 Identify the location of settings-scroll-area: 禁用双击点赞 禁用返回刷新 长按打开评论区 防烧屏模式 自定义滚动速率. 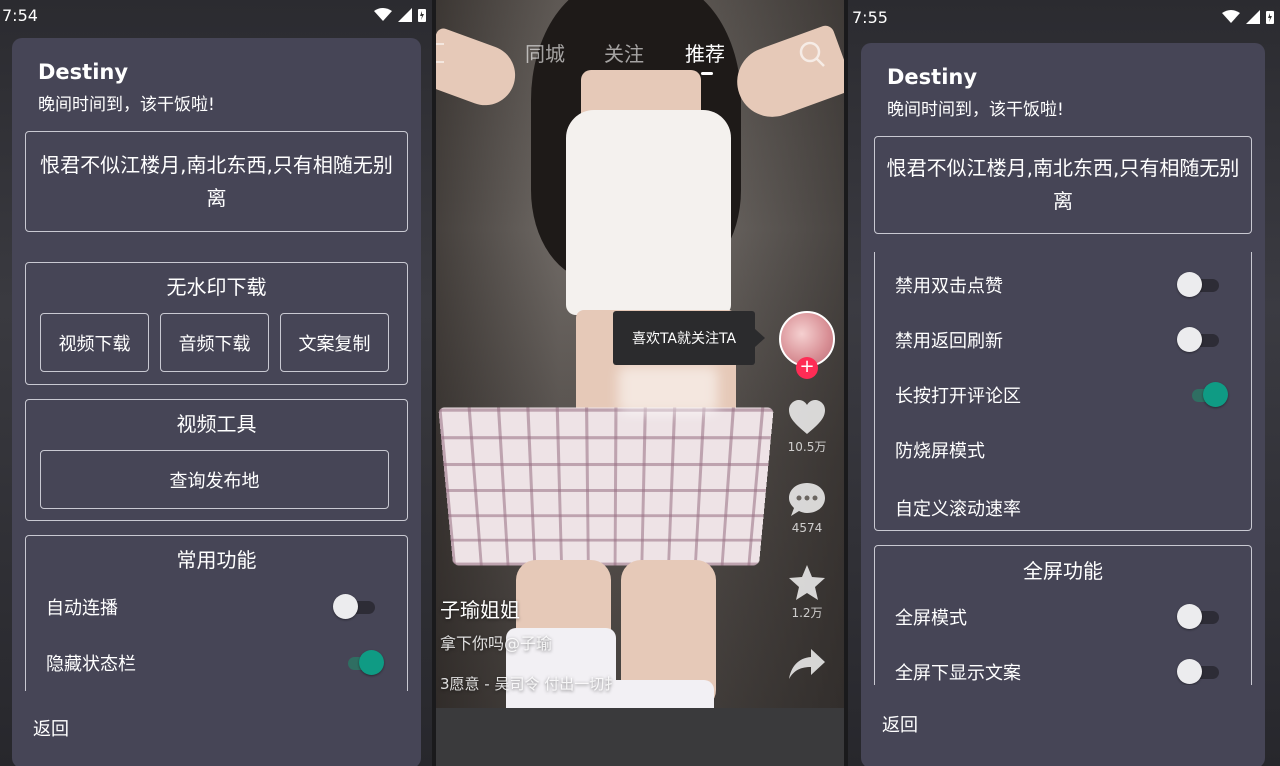
(1063, 392).